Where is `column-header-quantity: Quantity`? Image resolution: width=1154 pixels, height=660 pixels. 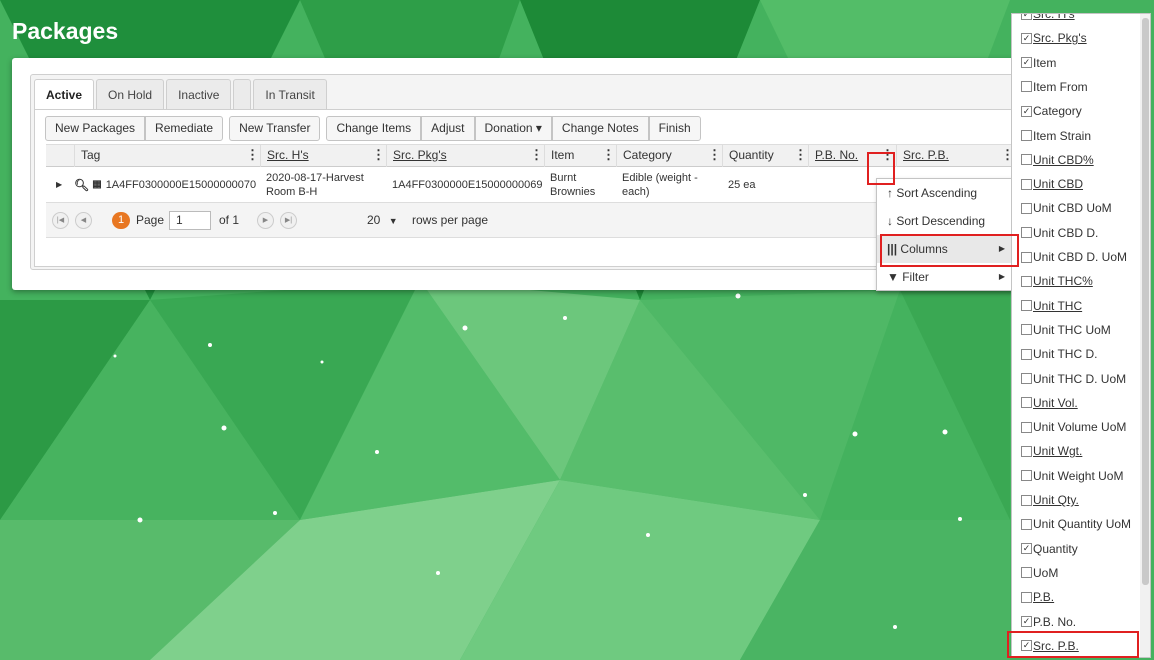
column-header-quantity: Quantity is located at coordinates (762, 156).